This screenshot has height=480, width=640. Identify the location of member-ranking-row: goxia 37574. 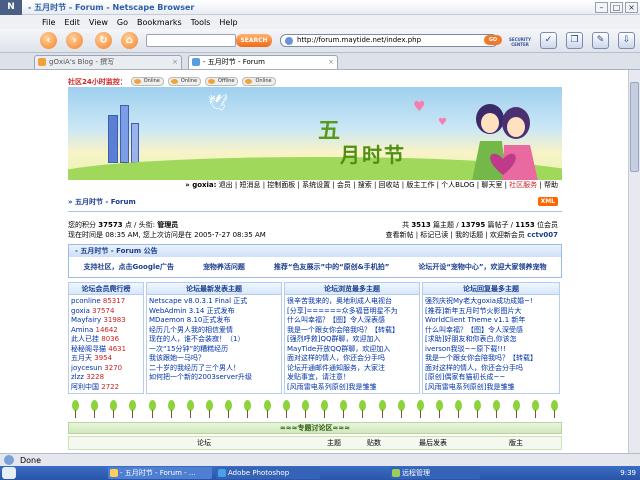
(106, 312).